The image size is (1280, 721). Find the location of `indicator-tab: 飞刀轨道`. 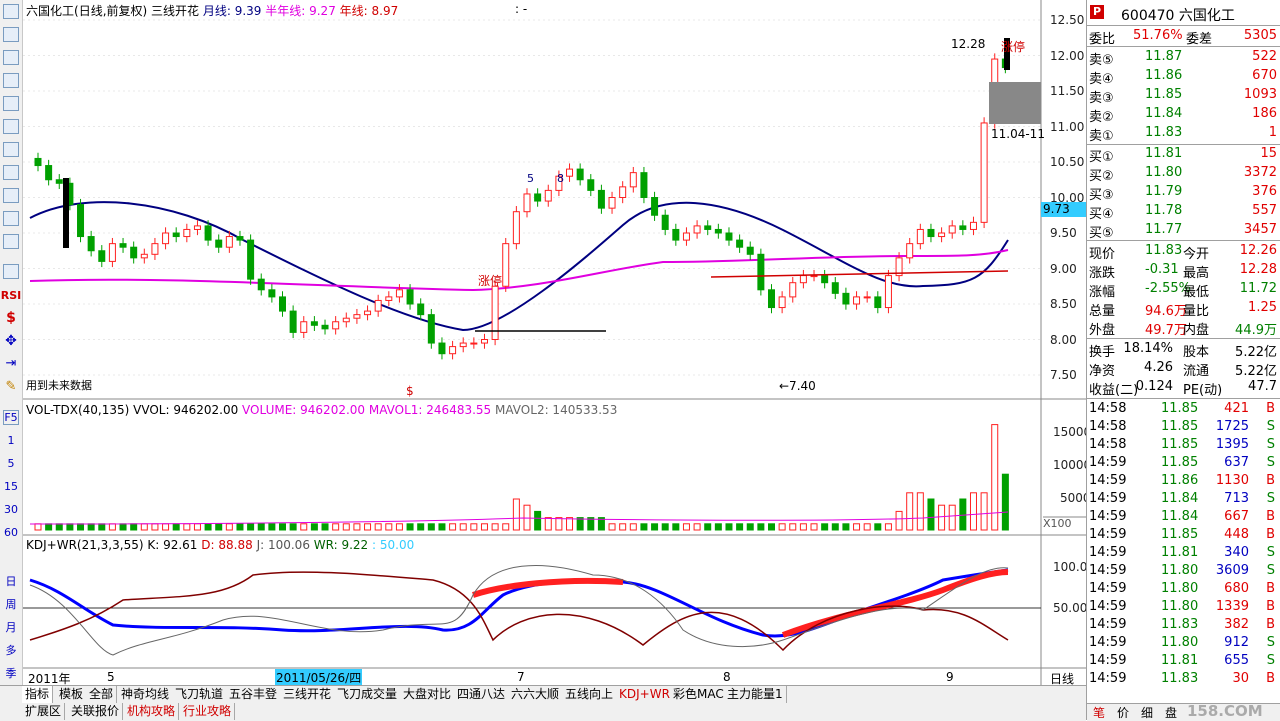

indicator-tab: 飞刀轨道 is located at coordinates (200, 694).